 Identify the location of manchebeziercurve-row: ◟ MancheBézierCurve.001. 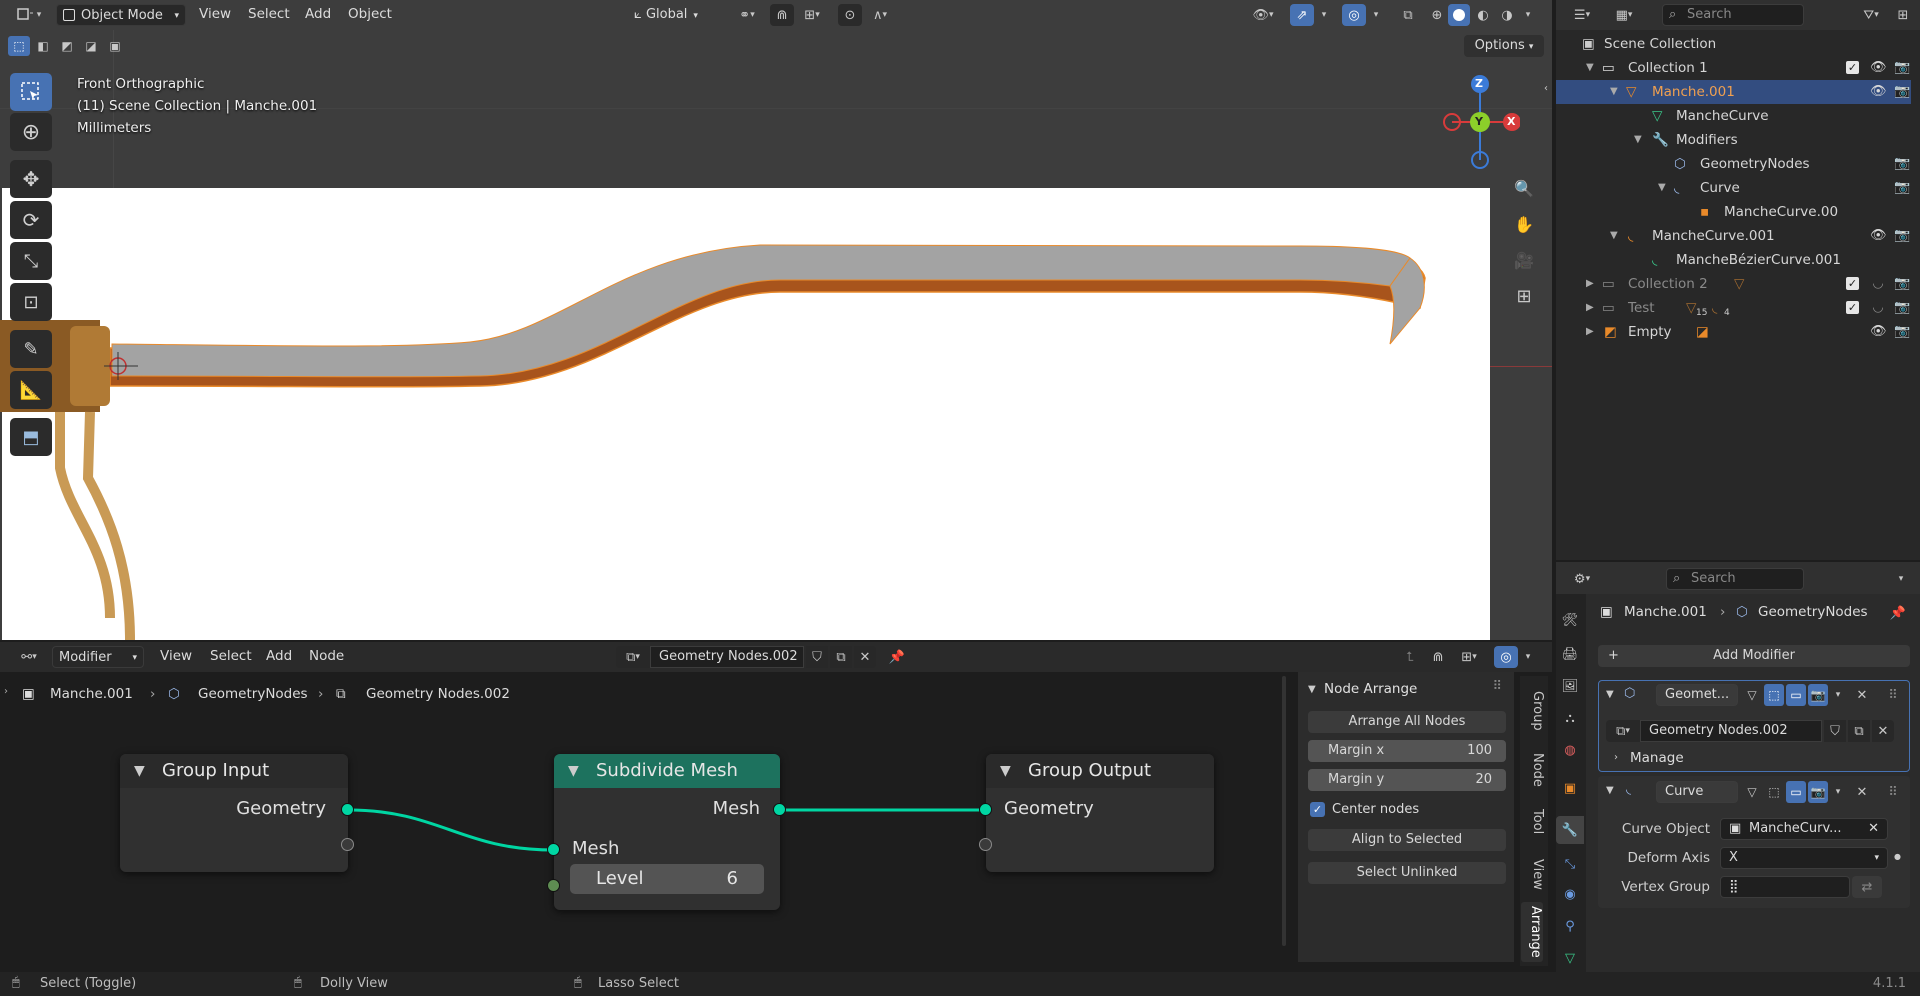
(1733, 260).